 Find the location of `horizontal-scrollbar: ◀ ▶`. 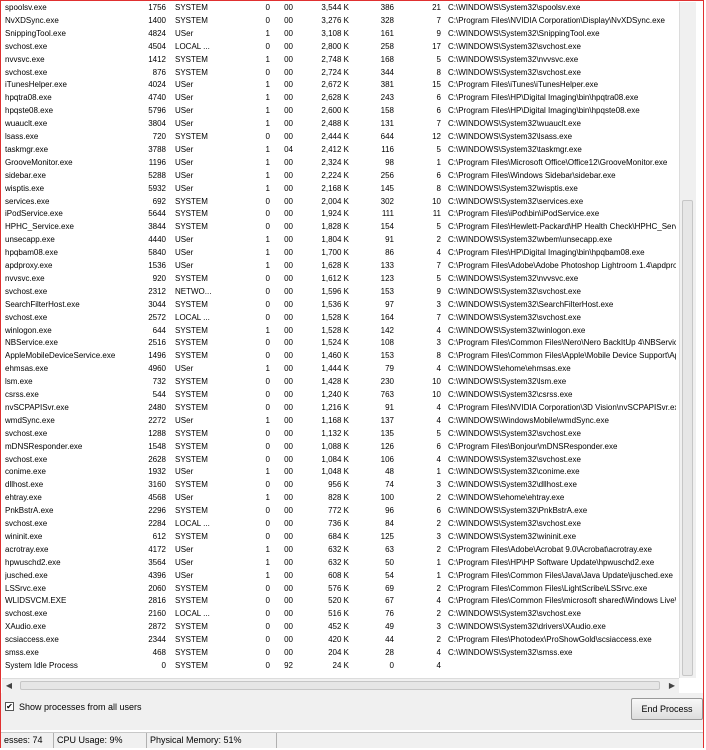

horizontal-scrollbar: ◀ ▶ is located at coordinates (340, 685).